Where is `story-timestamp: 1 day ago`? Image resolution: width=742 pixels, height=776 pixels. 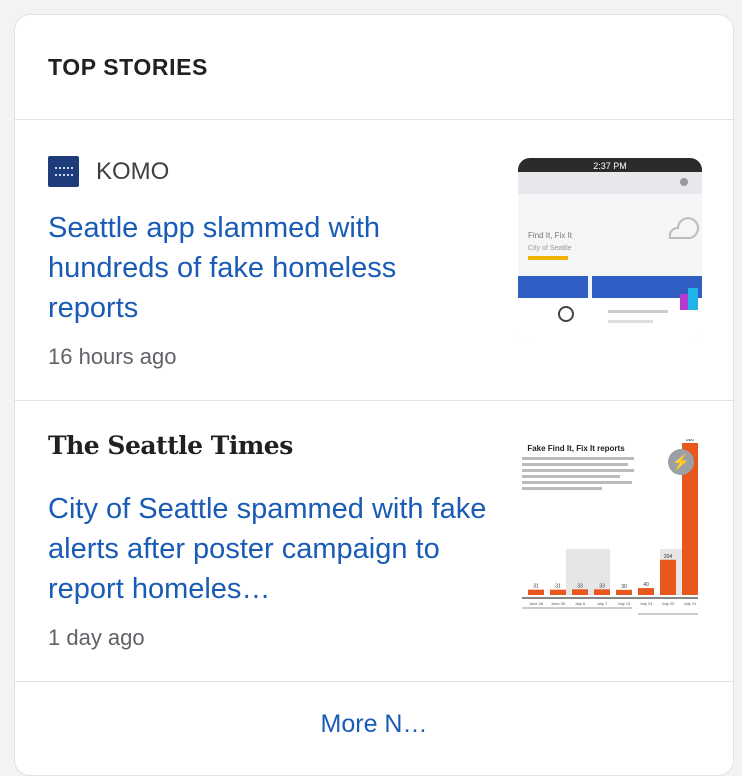
story-timestamp: 1 day ago is located at coordinates (96, 637).